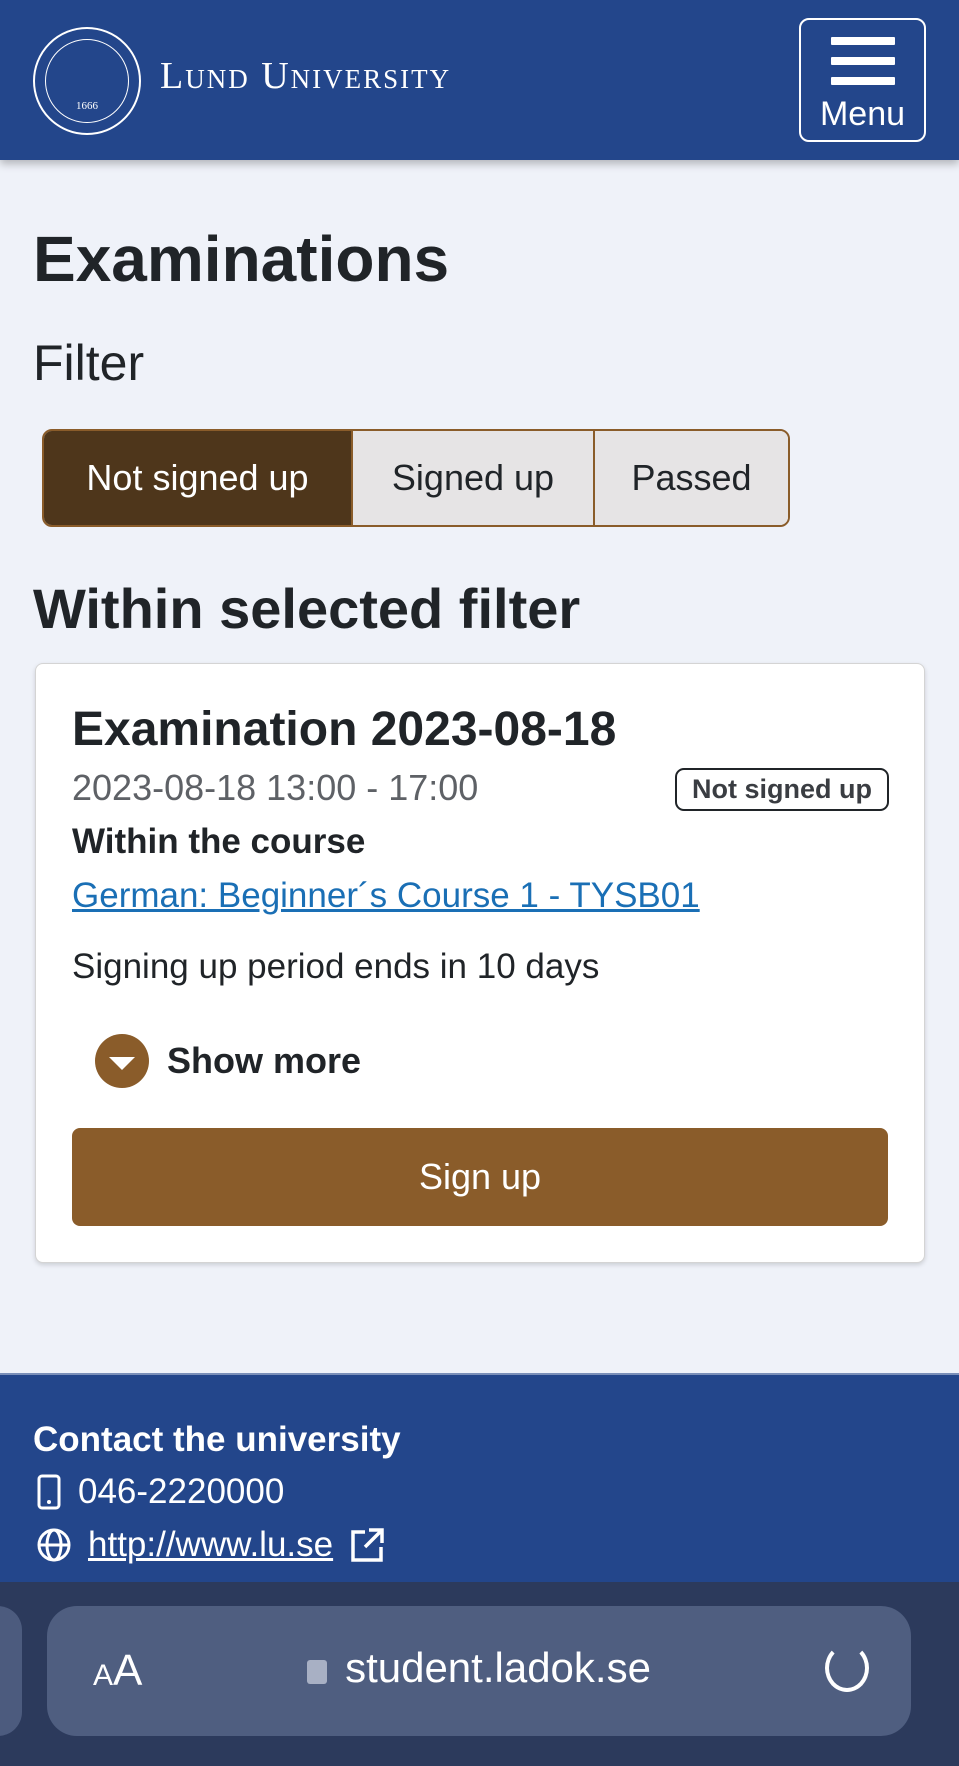 This screenshot has width=959, height=1766. I want to click on external-link-icon, so click(367, 1545).